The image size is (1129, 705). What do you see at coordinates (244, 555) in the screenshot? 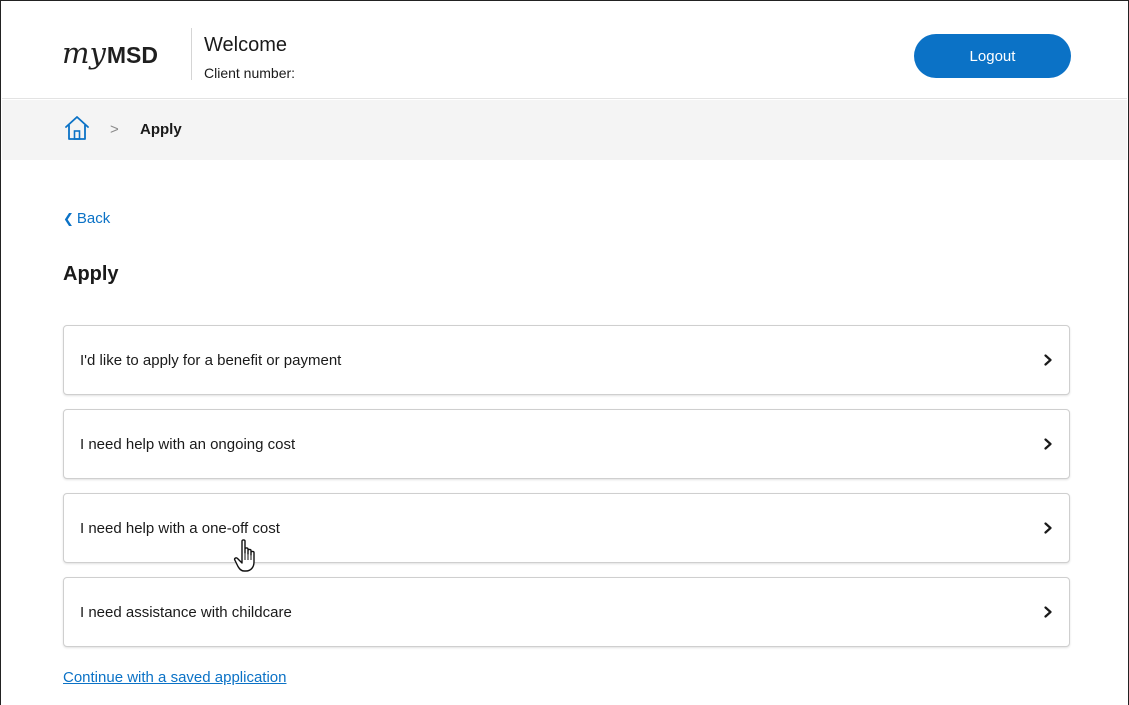
I see `hand-pointer-cursor-icon` at bounding box center [244, 555].